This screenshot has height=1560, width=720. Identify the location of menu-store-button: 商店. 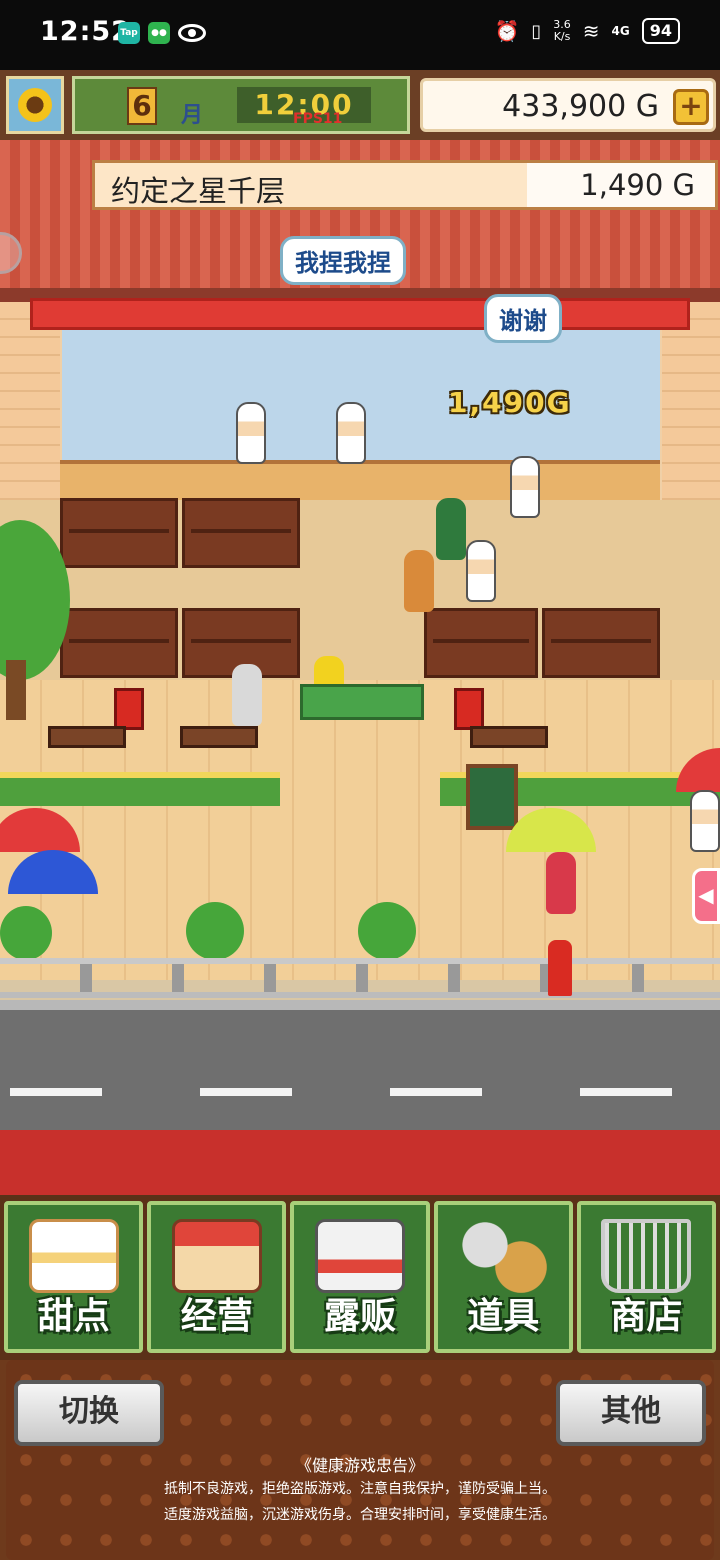
(646, 1277).